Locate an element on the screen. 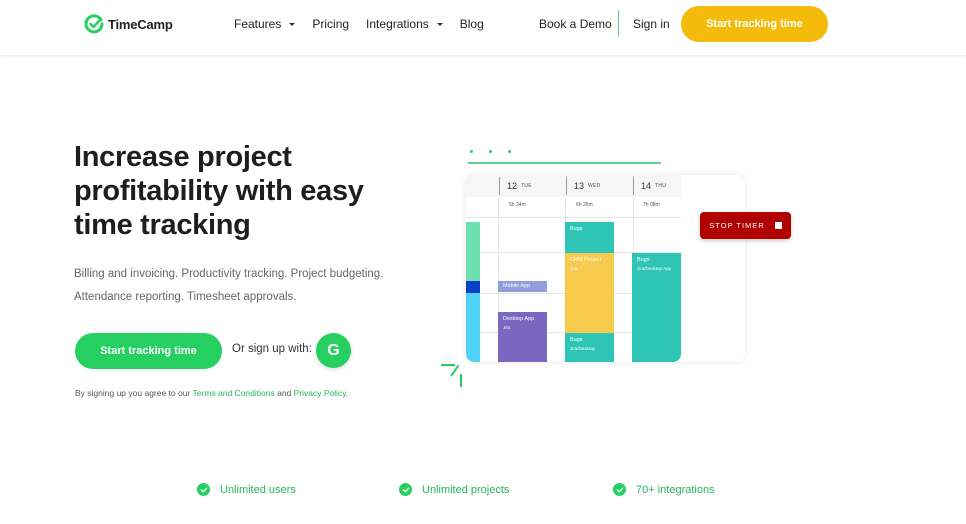 This screenshot has height=524, width=966. nav-features: Features is located at coordinates (265, 24).